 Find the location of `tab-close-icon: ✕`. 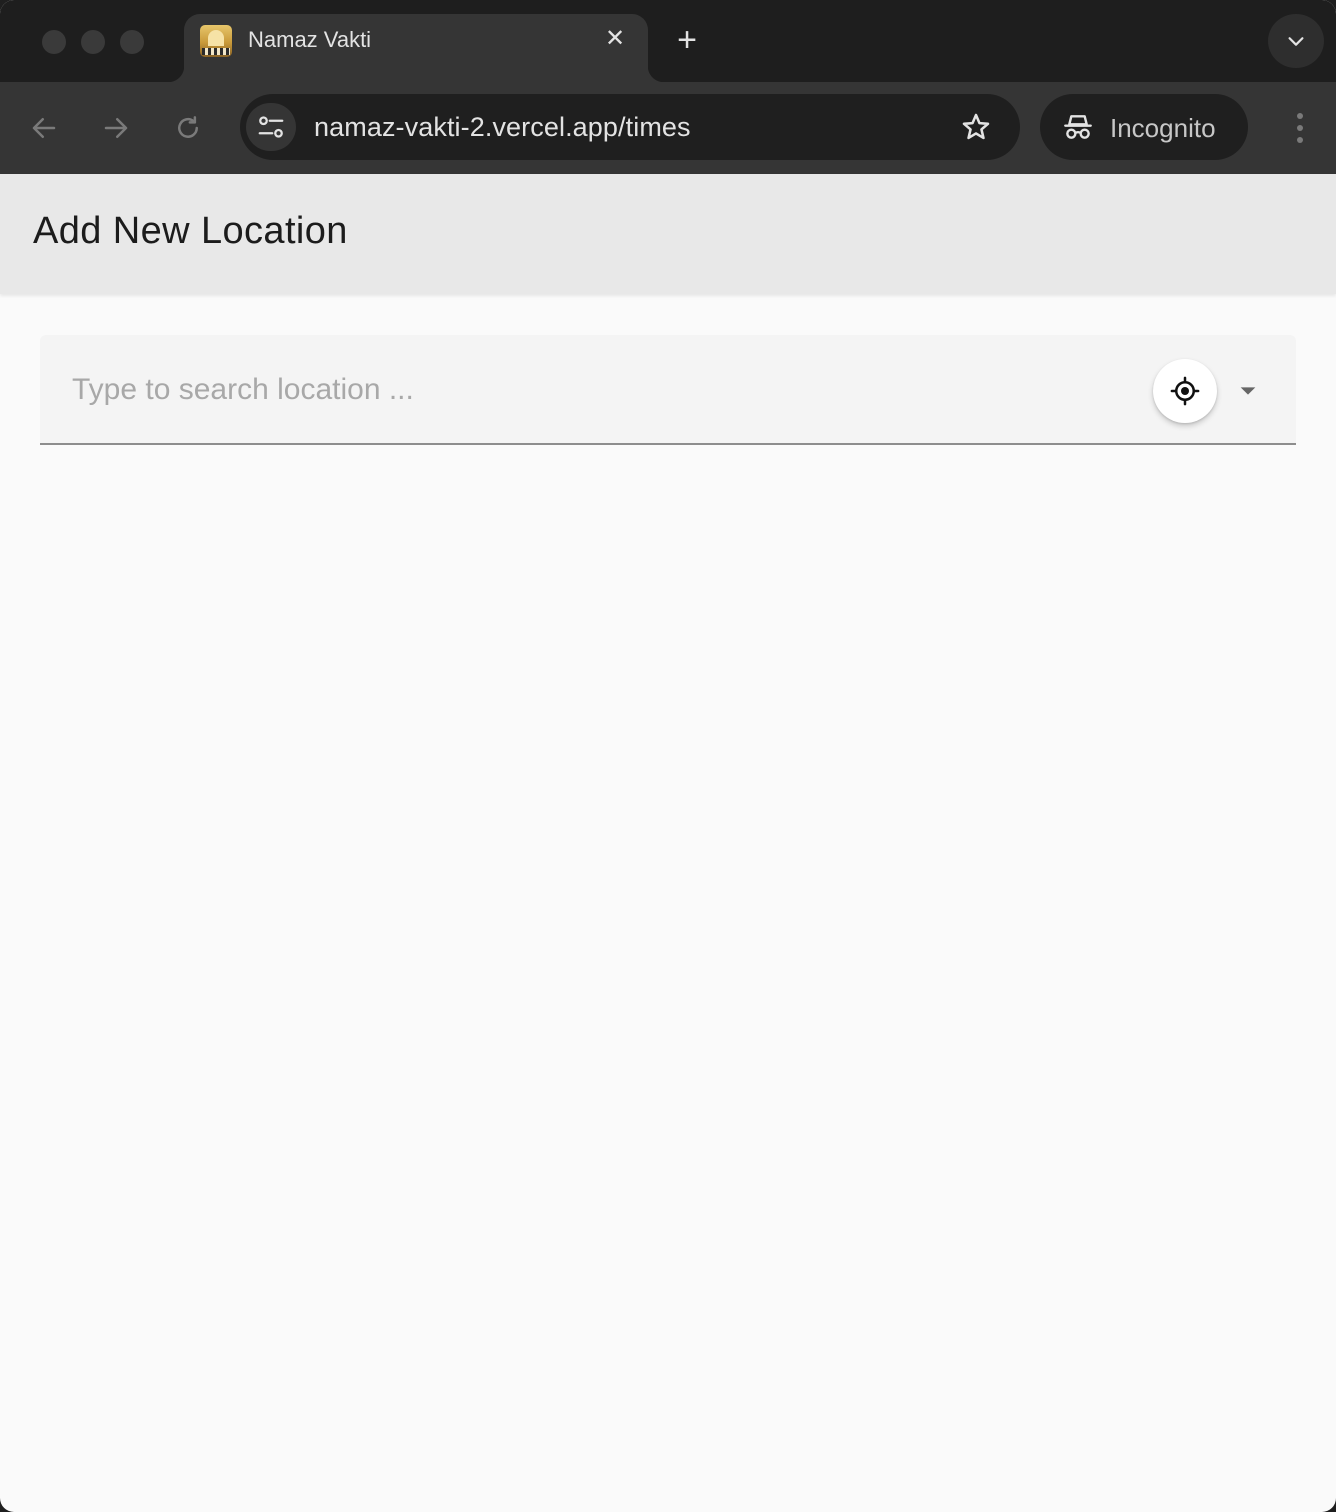

tab-close-icon: ✕ is located at coordinates (615, 39).